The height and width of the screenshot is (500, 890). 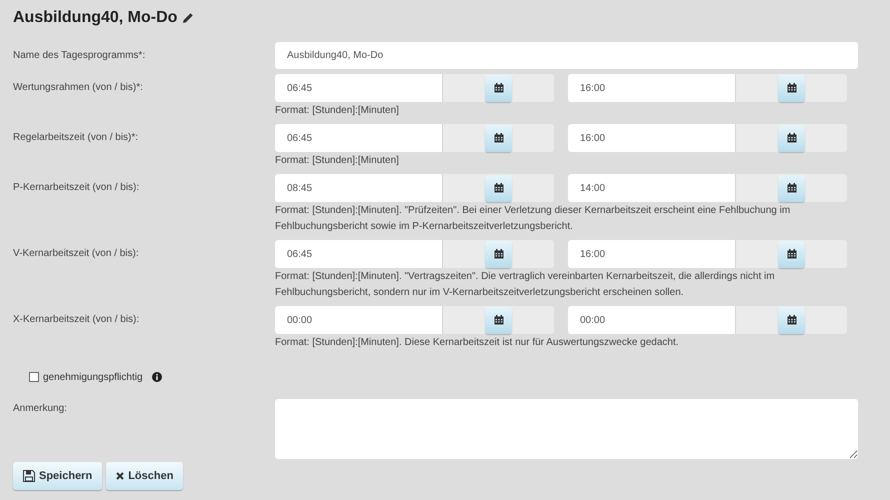 What do you see at coordinates (145, 476) in the screenshot?
I see `delete-button: Löschen` at bounding box center [145, 476].